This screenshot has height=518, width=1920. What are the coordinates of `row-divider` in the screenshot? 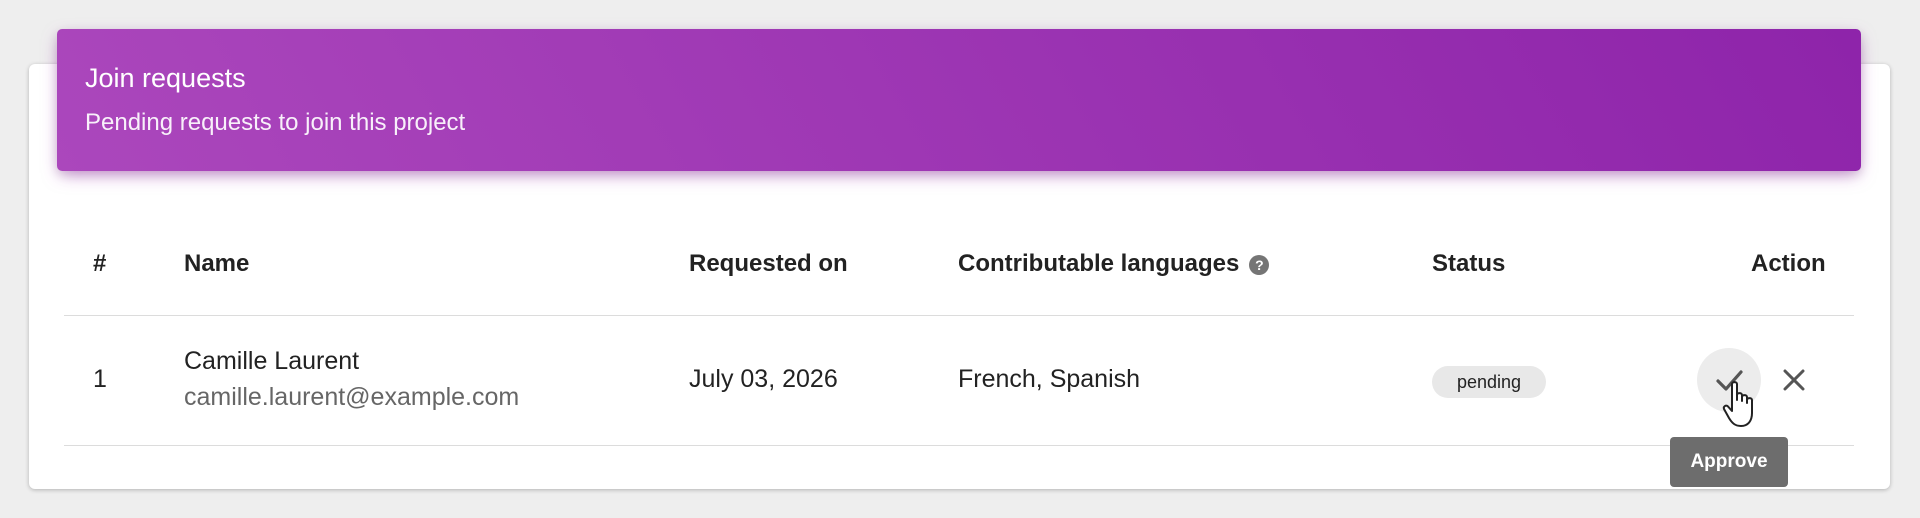 It's located at (959, 445).